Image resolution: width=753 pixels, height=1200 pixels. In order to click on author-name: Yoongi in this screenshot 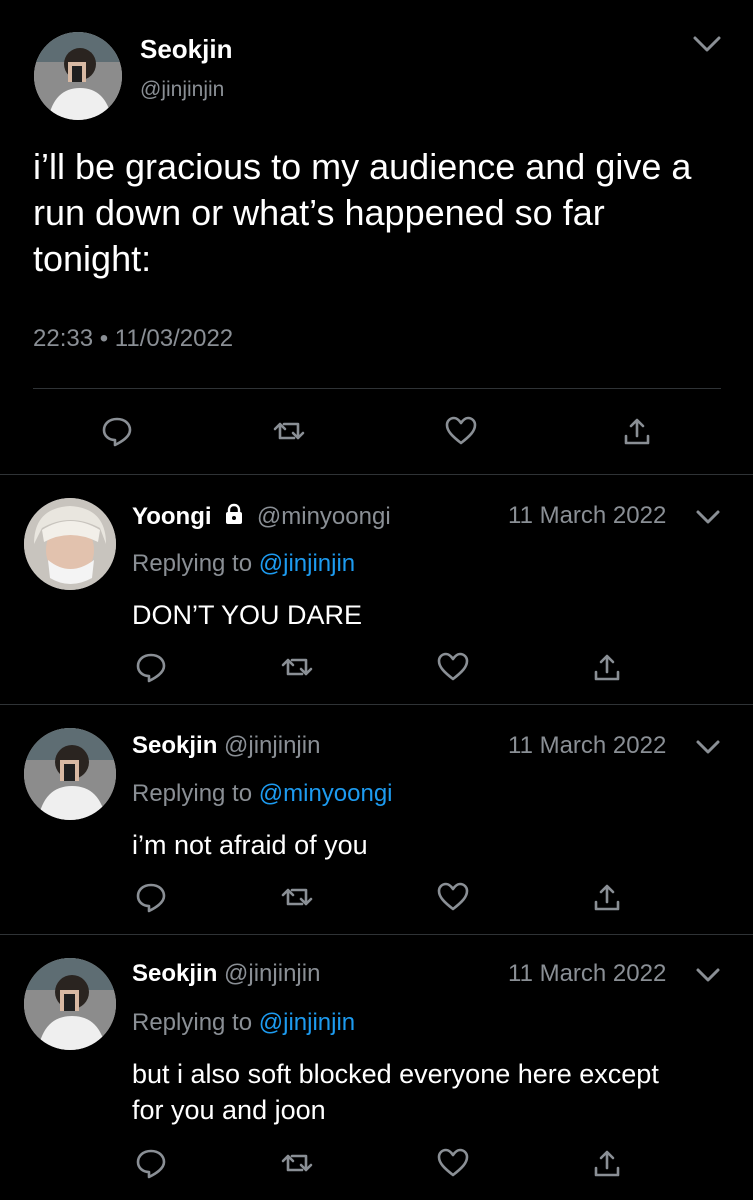, I will do `click(172, 516)`.